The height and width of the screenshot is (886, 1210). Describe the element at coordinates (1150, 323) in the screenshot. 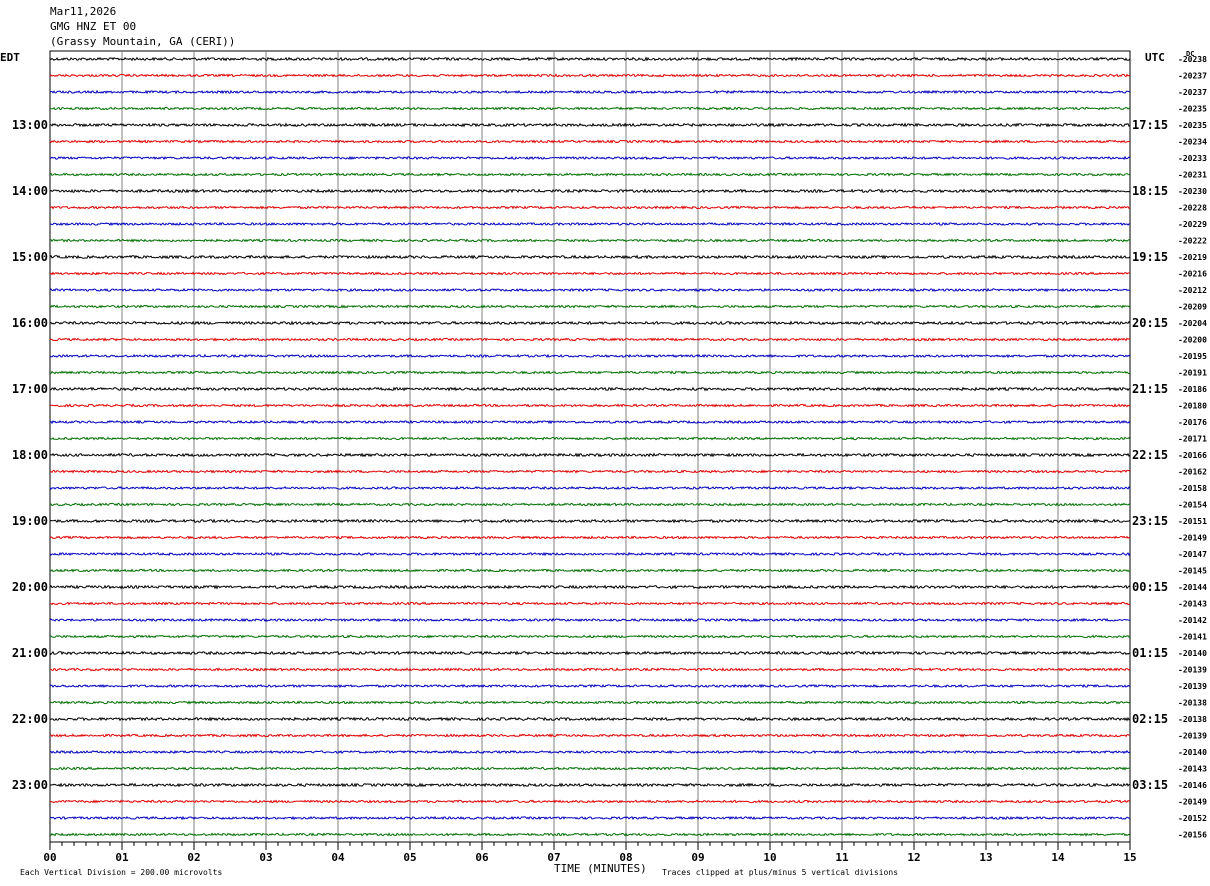

I see `right-hour-label: 20:15` at that location.